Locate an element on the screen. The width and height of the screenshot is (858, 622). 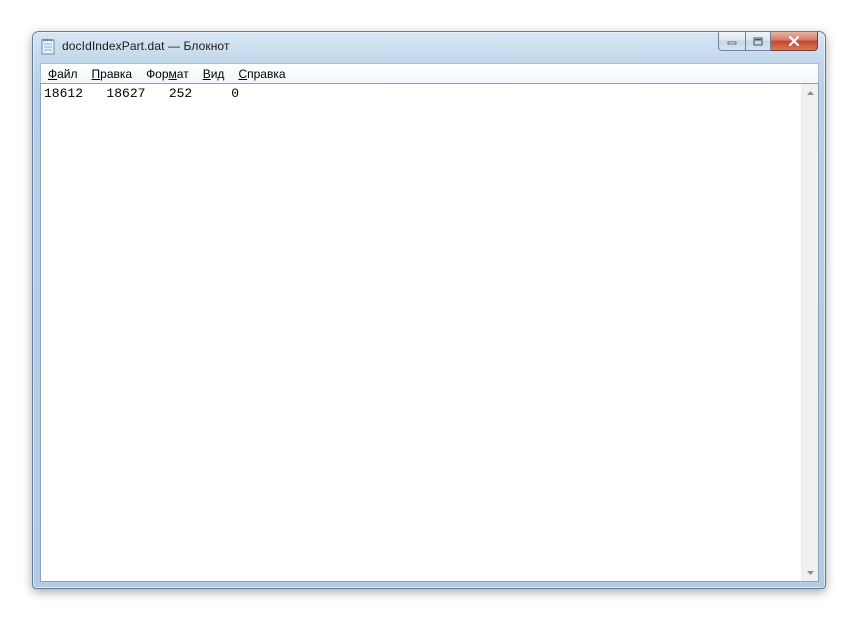
scroll-up-button is located at coordinates (810, 92).